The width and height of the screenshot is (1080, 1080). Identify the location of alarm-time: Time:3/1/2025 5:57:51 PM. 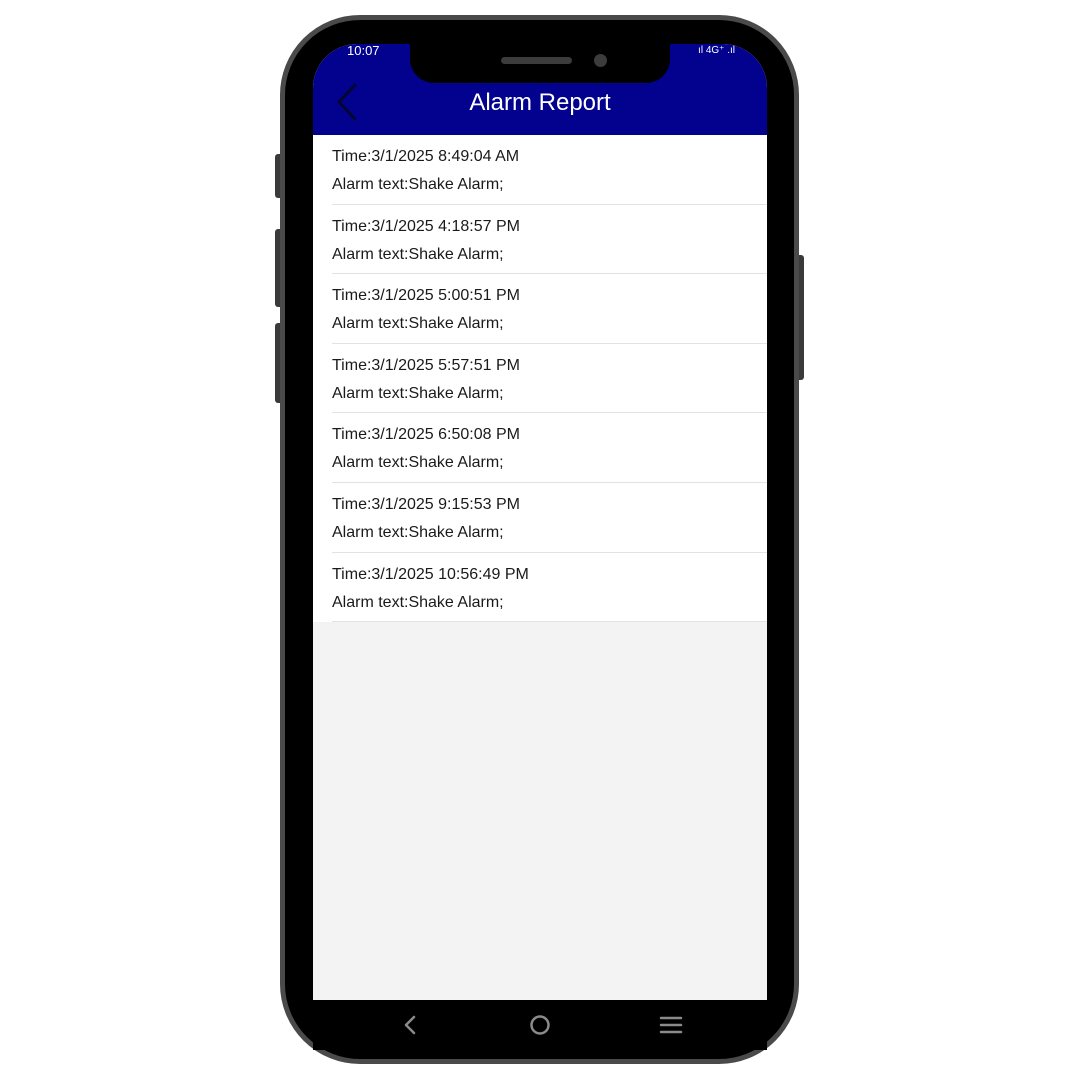
(426, 365).